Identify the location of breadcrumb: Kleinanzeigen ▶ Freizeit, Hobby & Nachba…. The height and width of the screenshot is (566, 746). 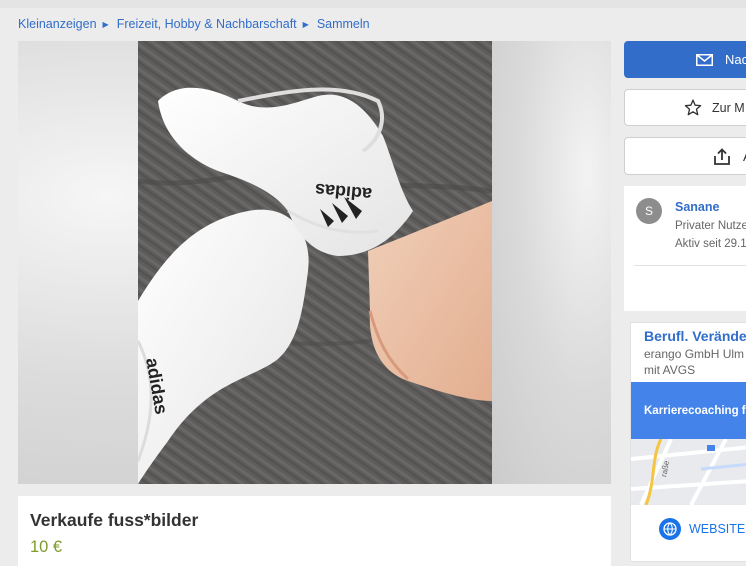
(194, 24).